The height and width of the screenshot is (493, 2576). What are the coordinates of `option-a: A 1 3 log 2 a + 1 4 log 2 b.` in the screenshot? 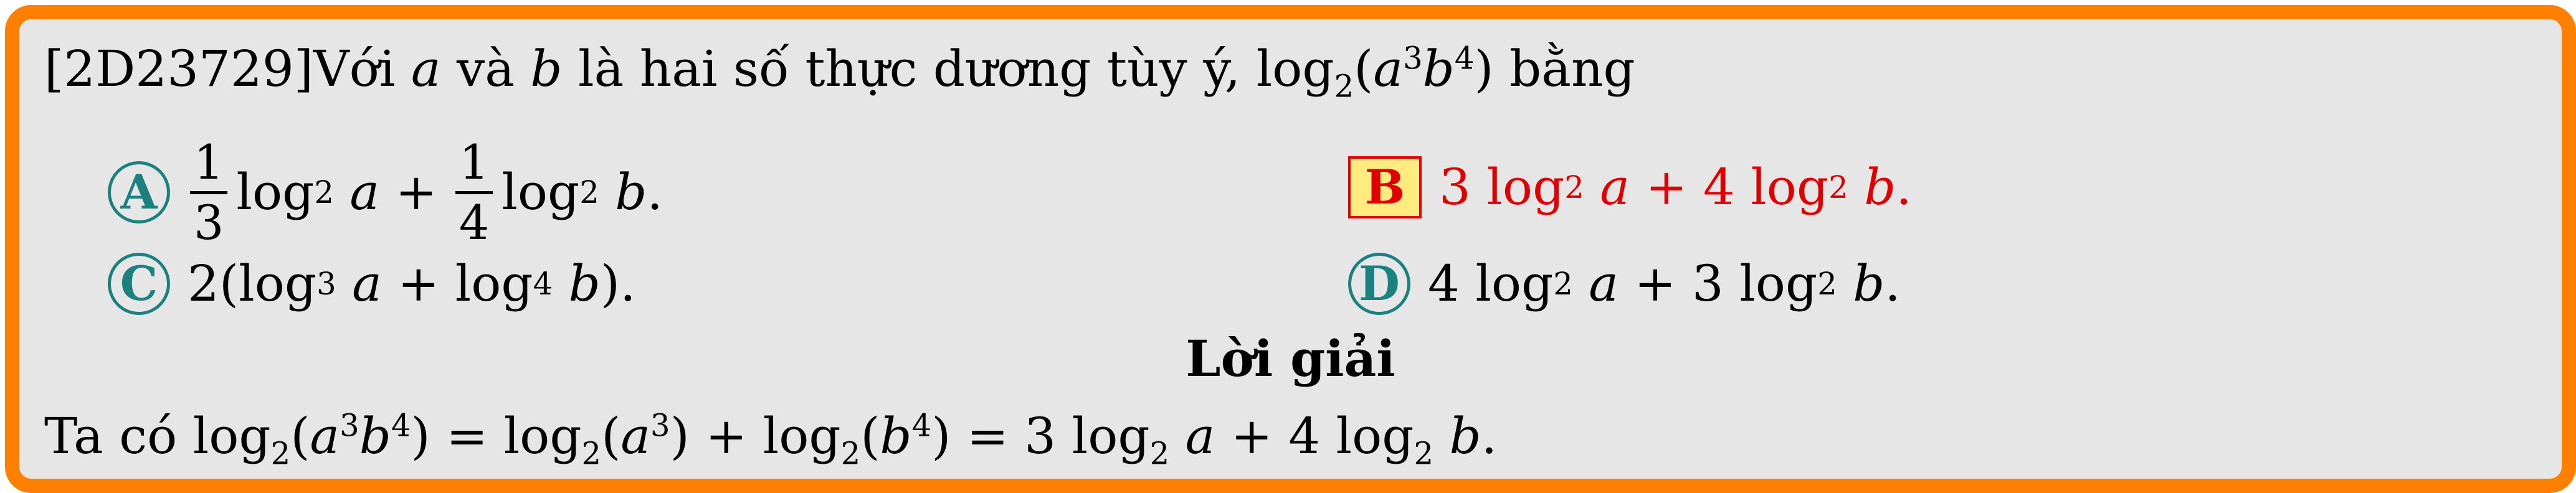 It's located at (386, 193).